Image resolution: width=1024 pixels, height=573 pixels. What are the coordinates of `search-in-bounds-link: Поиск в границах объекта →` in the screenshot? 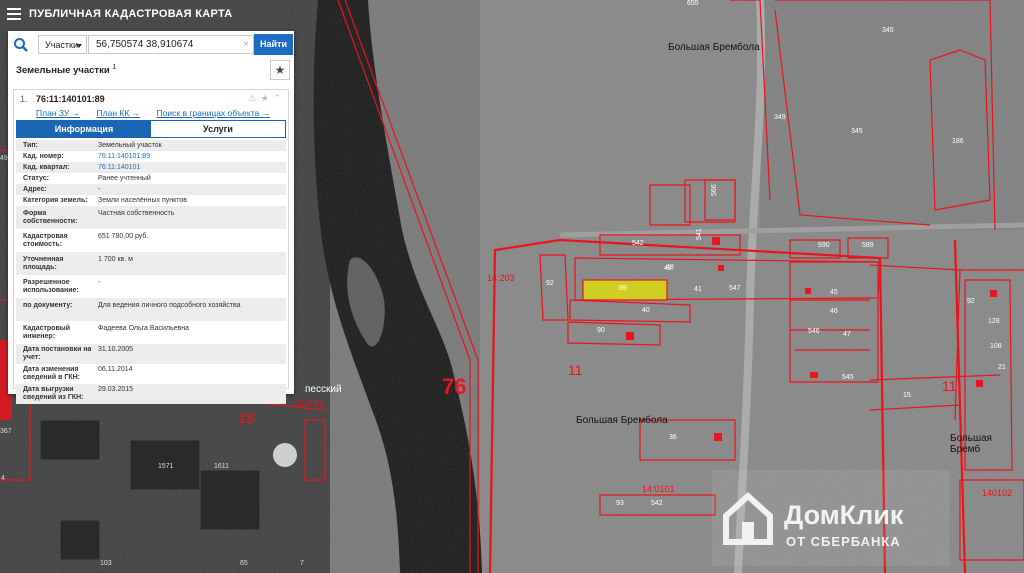 It's located at (214, 113).